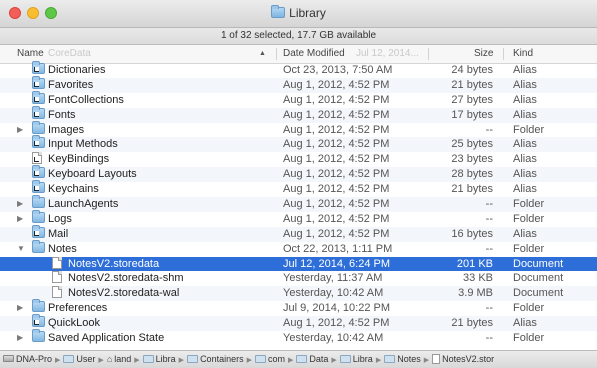 The image size is (597, 368). Describe the element at coordinates (333, 278) in the screenshot. I see `date-modified: Yesterday, 11:37 AM` at that location.